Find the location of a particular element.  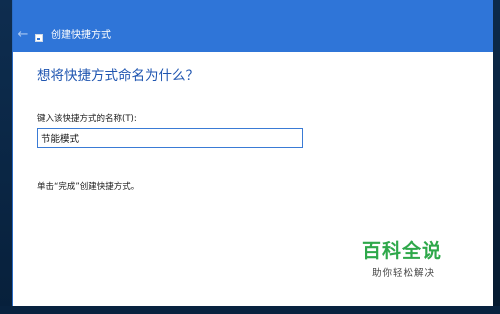

desktop-right-strip is located at coordinates (496, 157).